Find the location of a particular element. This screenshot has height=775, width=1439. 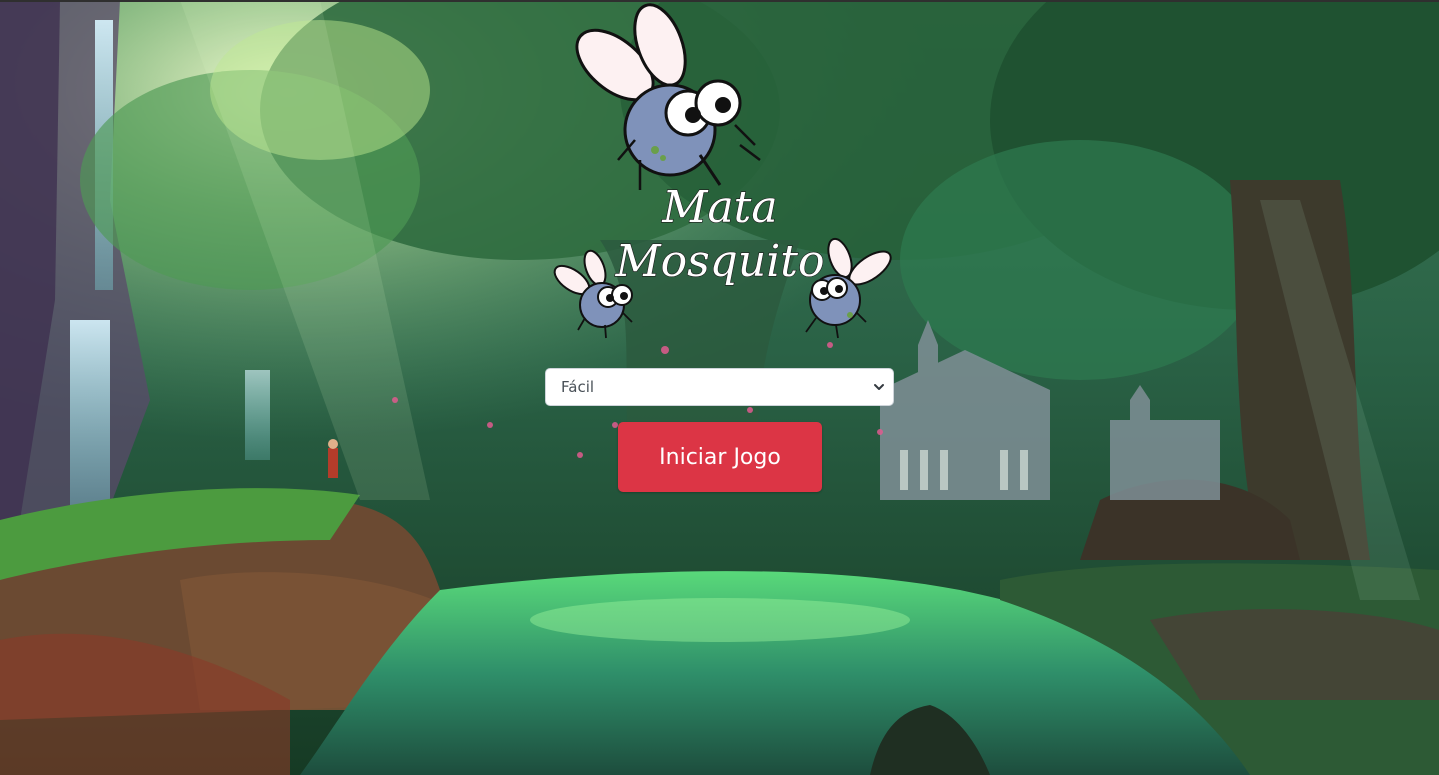

difficulty-selected-value: Fácil is located at coordinates (578, 387).